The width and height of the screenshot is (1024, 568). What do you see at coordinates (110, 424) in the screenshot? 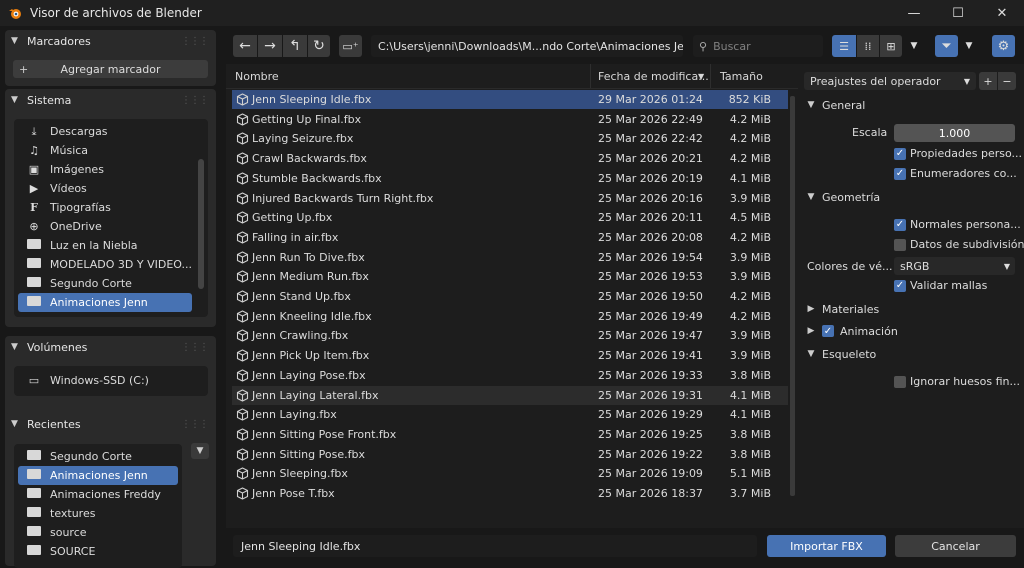
I see `recents-header: ▼ Recientes ⋮⋮⋮` at bounding box center [110, 424].